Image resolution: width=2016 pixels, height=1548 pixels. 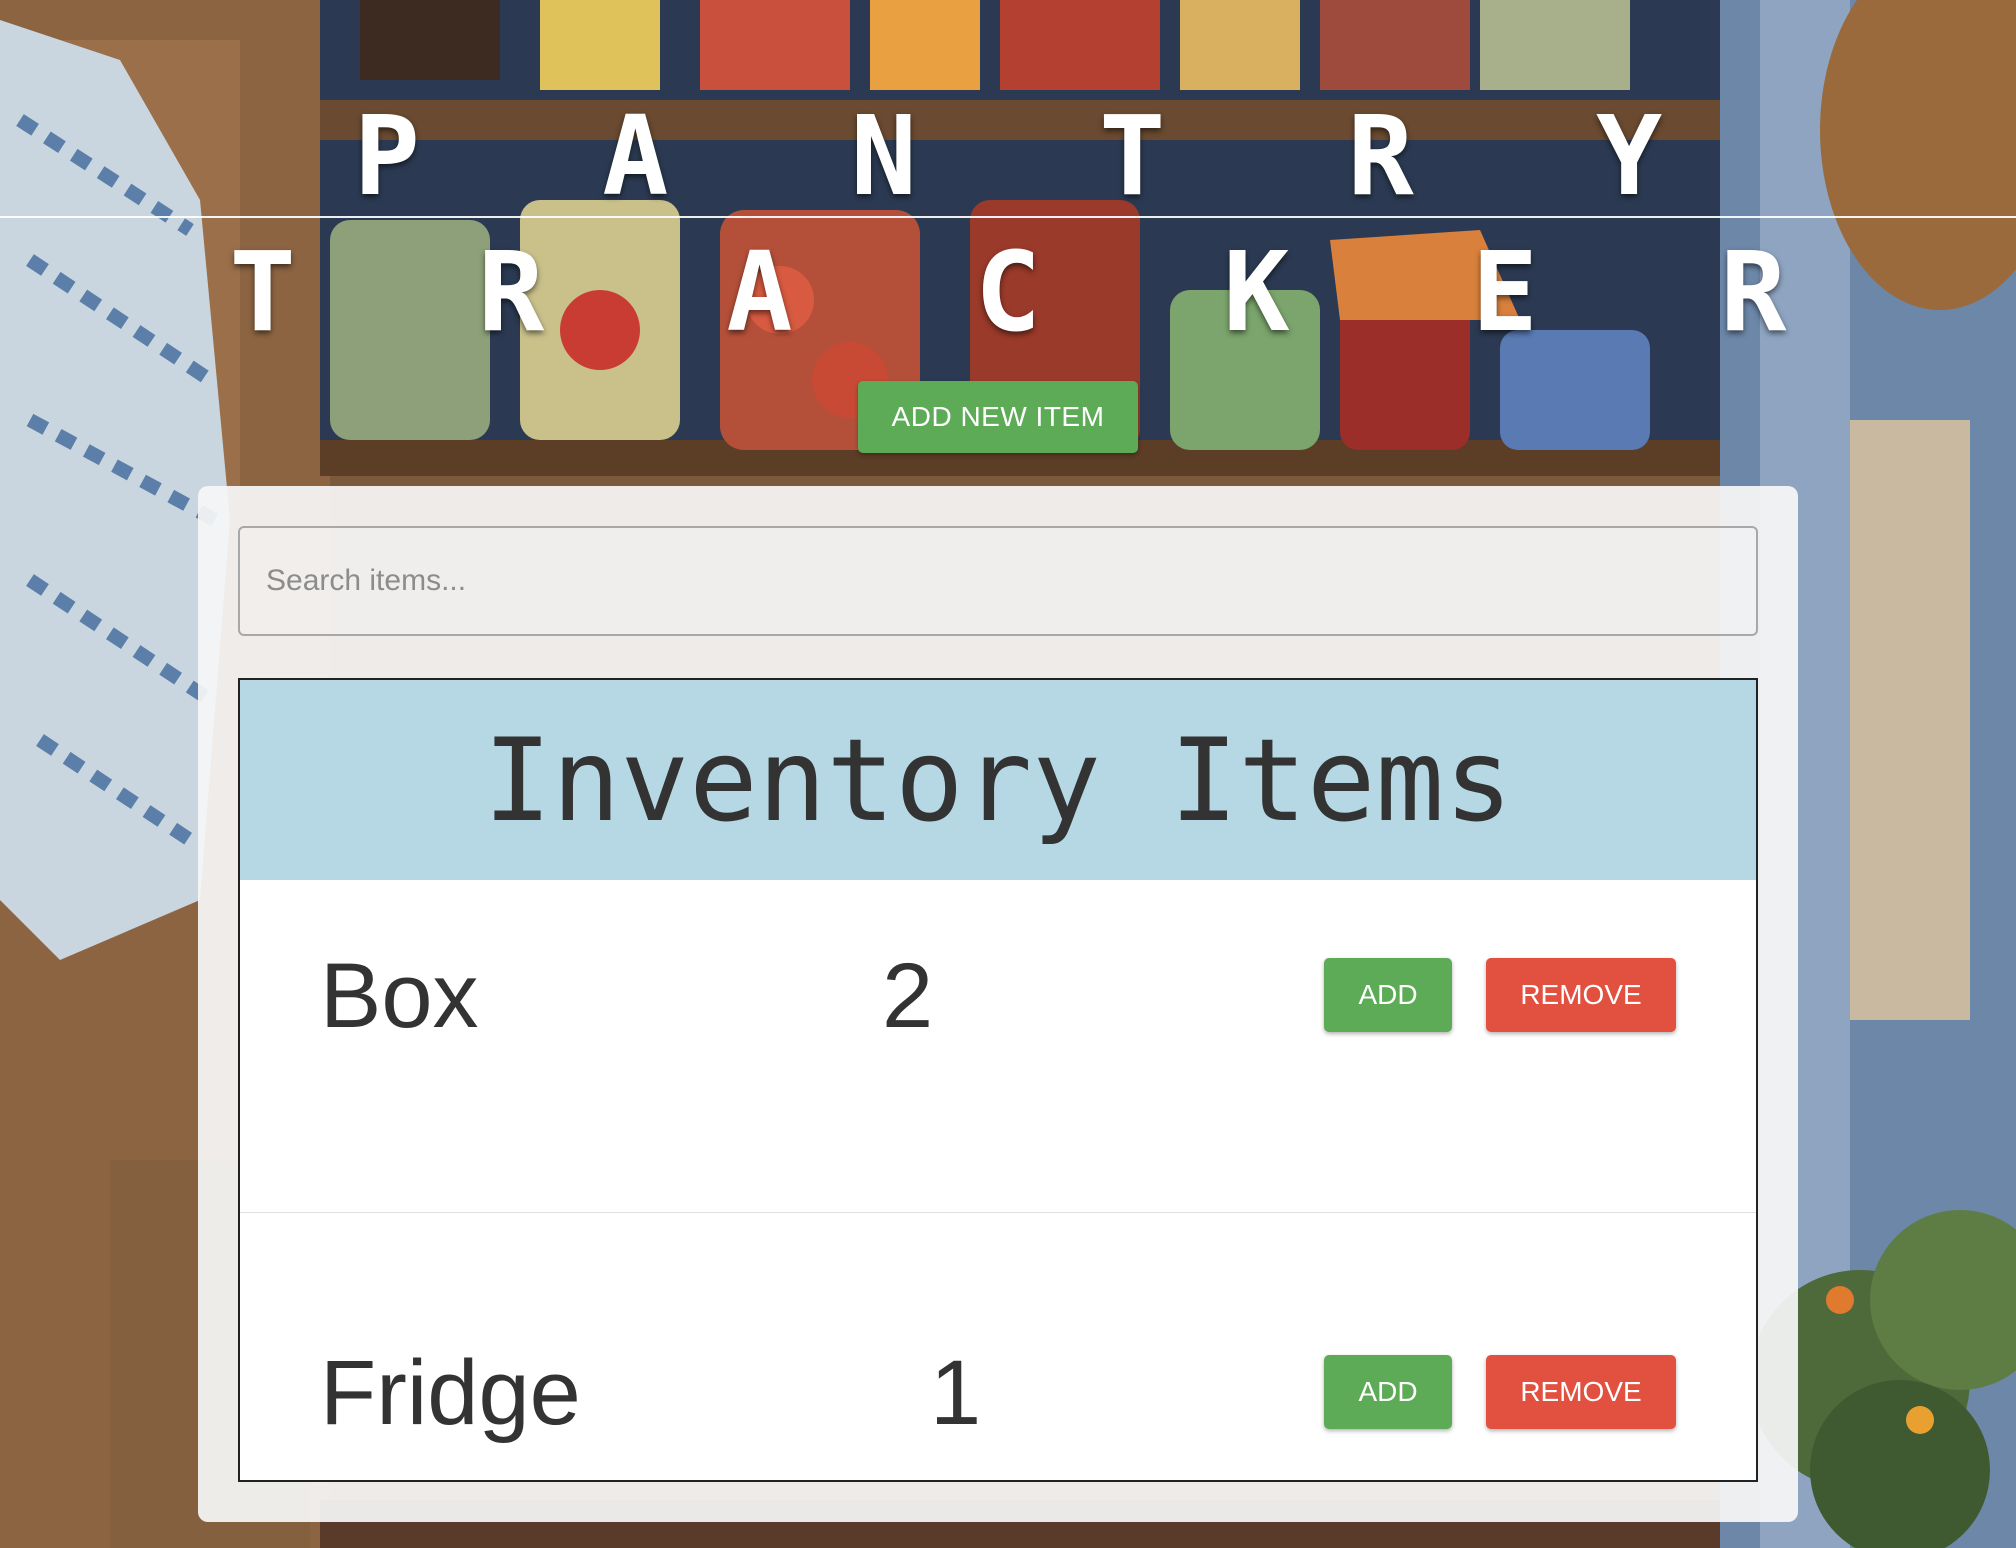 What do you see at coordinates (399, 996) in the screenshot?
I see `item-name: Box` at bounding box center [399, 996].